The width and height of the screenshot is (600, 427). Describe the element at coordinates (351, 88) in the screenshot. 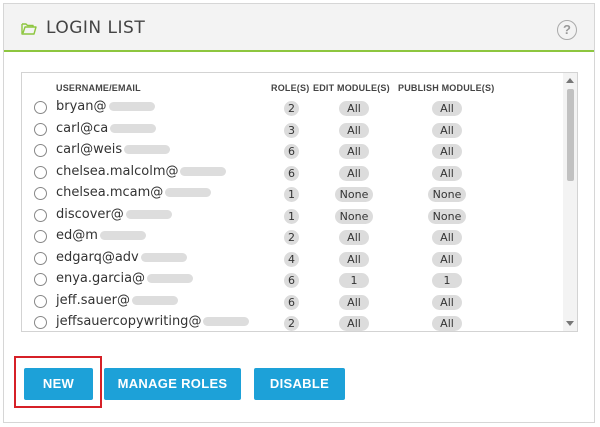

I see `column-header-edit-modules: EDIT MODULE(S)` at that location.